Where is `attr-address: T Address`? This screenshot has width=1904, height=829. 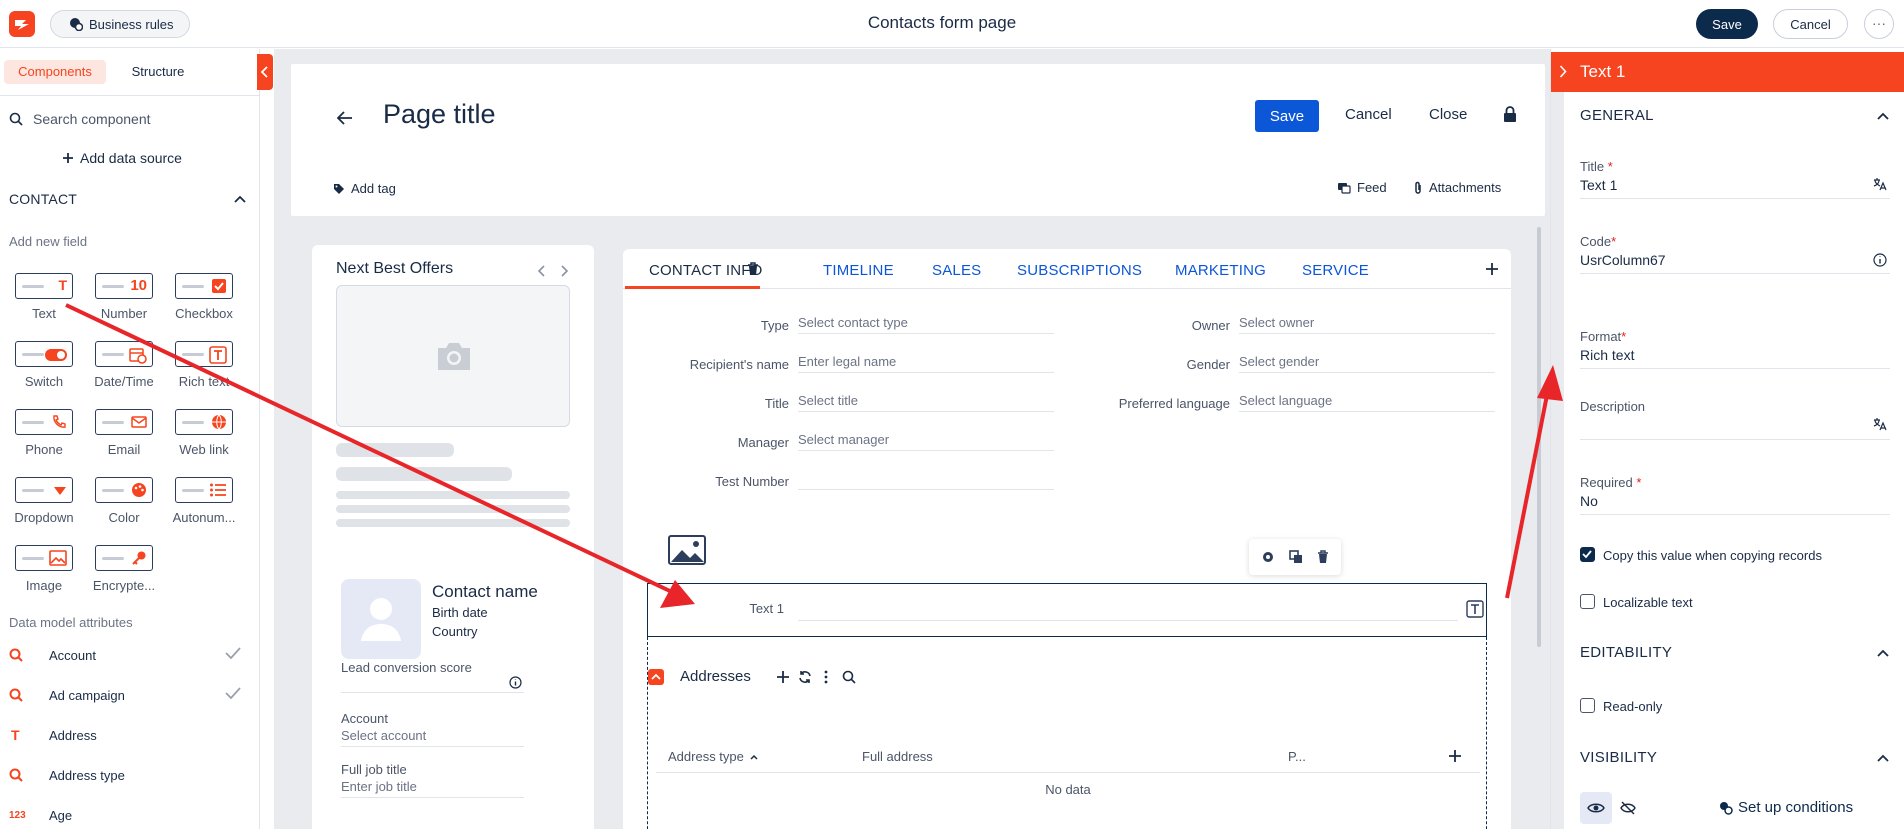
attr-address: T Address is located at coordinates (125, 735).